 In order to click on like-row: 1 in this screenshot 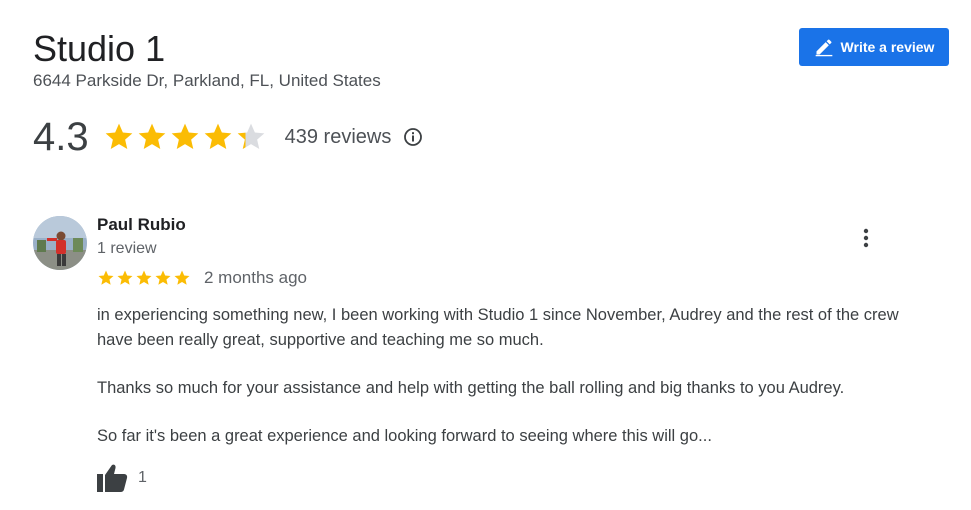, I will do `click(121, 478)`.